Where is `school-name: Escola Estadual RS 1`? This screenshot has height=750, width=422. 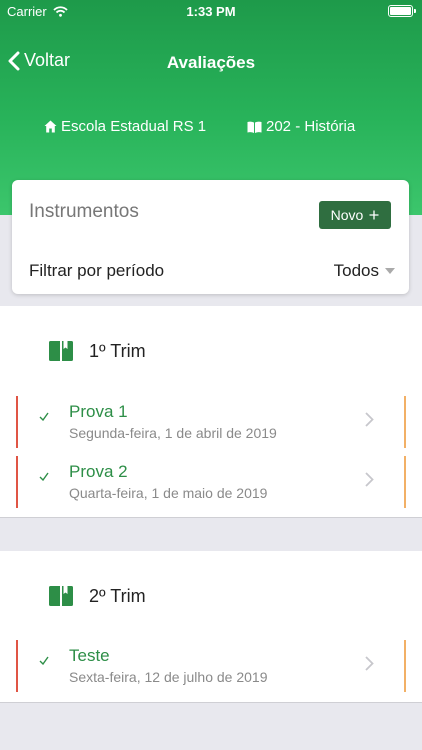 school-name: Escola Estadual RS 1 is located at coordinates (134, 126).